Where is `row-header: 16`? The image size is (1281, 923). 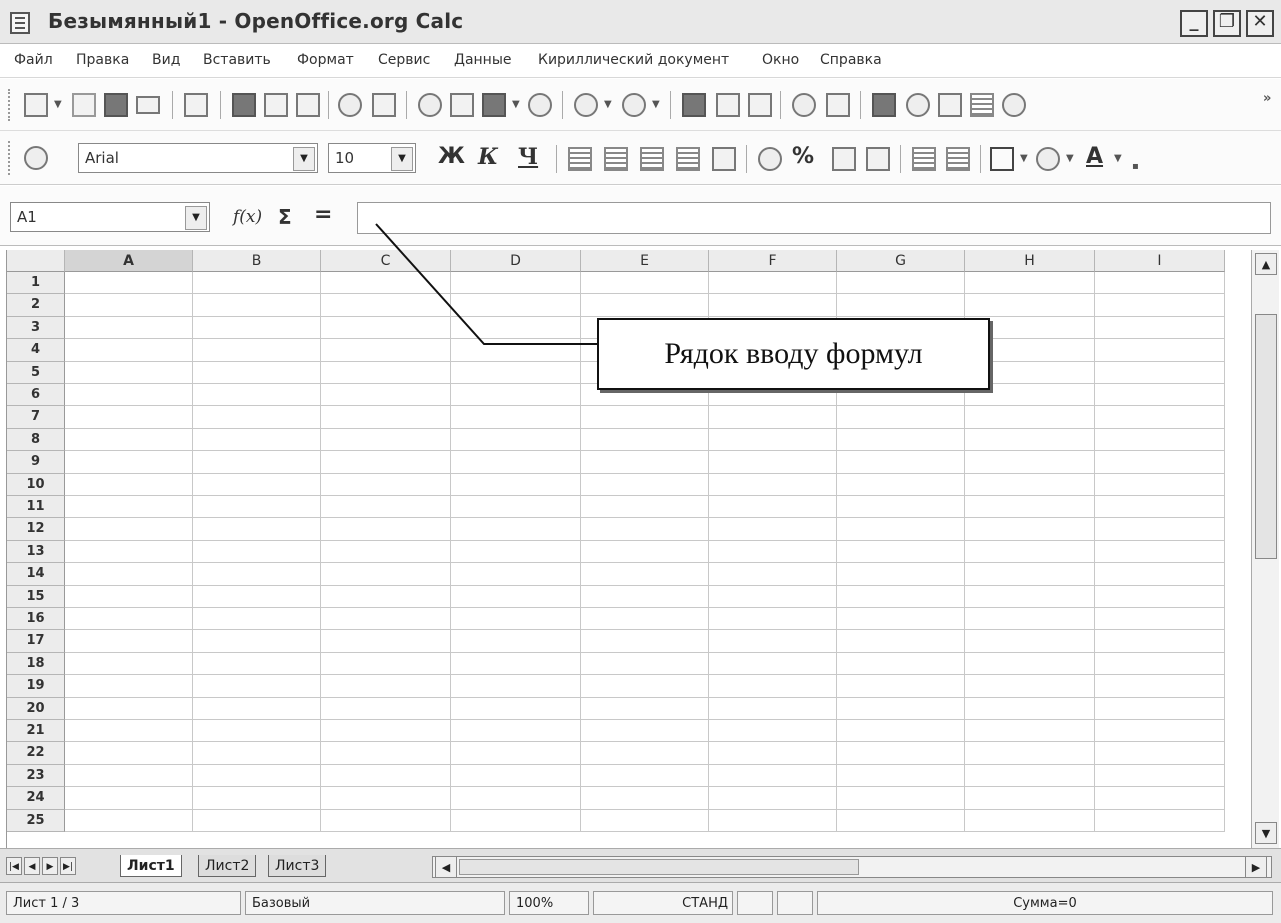 row-header: 16 is located at coordinates (36, 619).